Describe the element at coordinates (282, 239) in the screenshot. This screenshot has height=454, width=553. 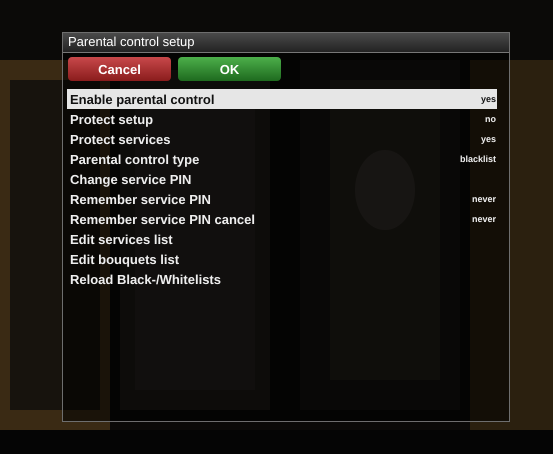
I see `settings-row: Edit services list` at that location.